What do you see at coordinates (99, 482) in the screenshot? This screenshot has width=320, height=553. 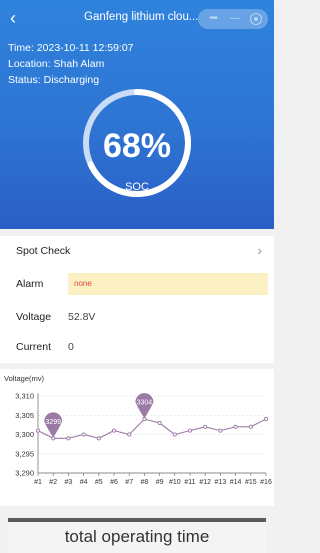 I see `x-tick-label: #5` at bounding box center [99, 482].